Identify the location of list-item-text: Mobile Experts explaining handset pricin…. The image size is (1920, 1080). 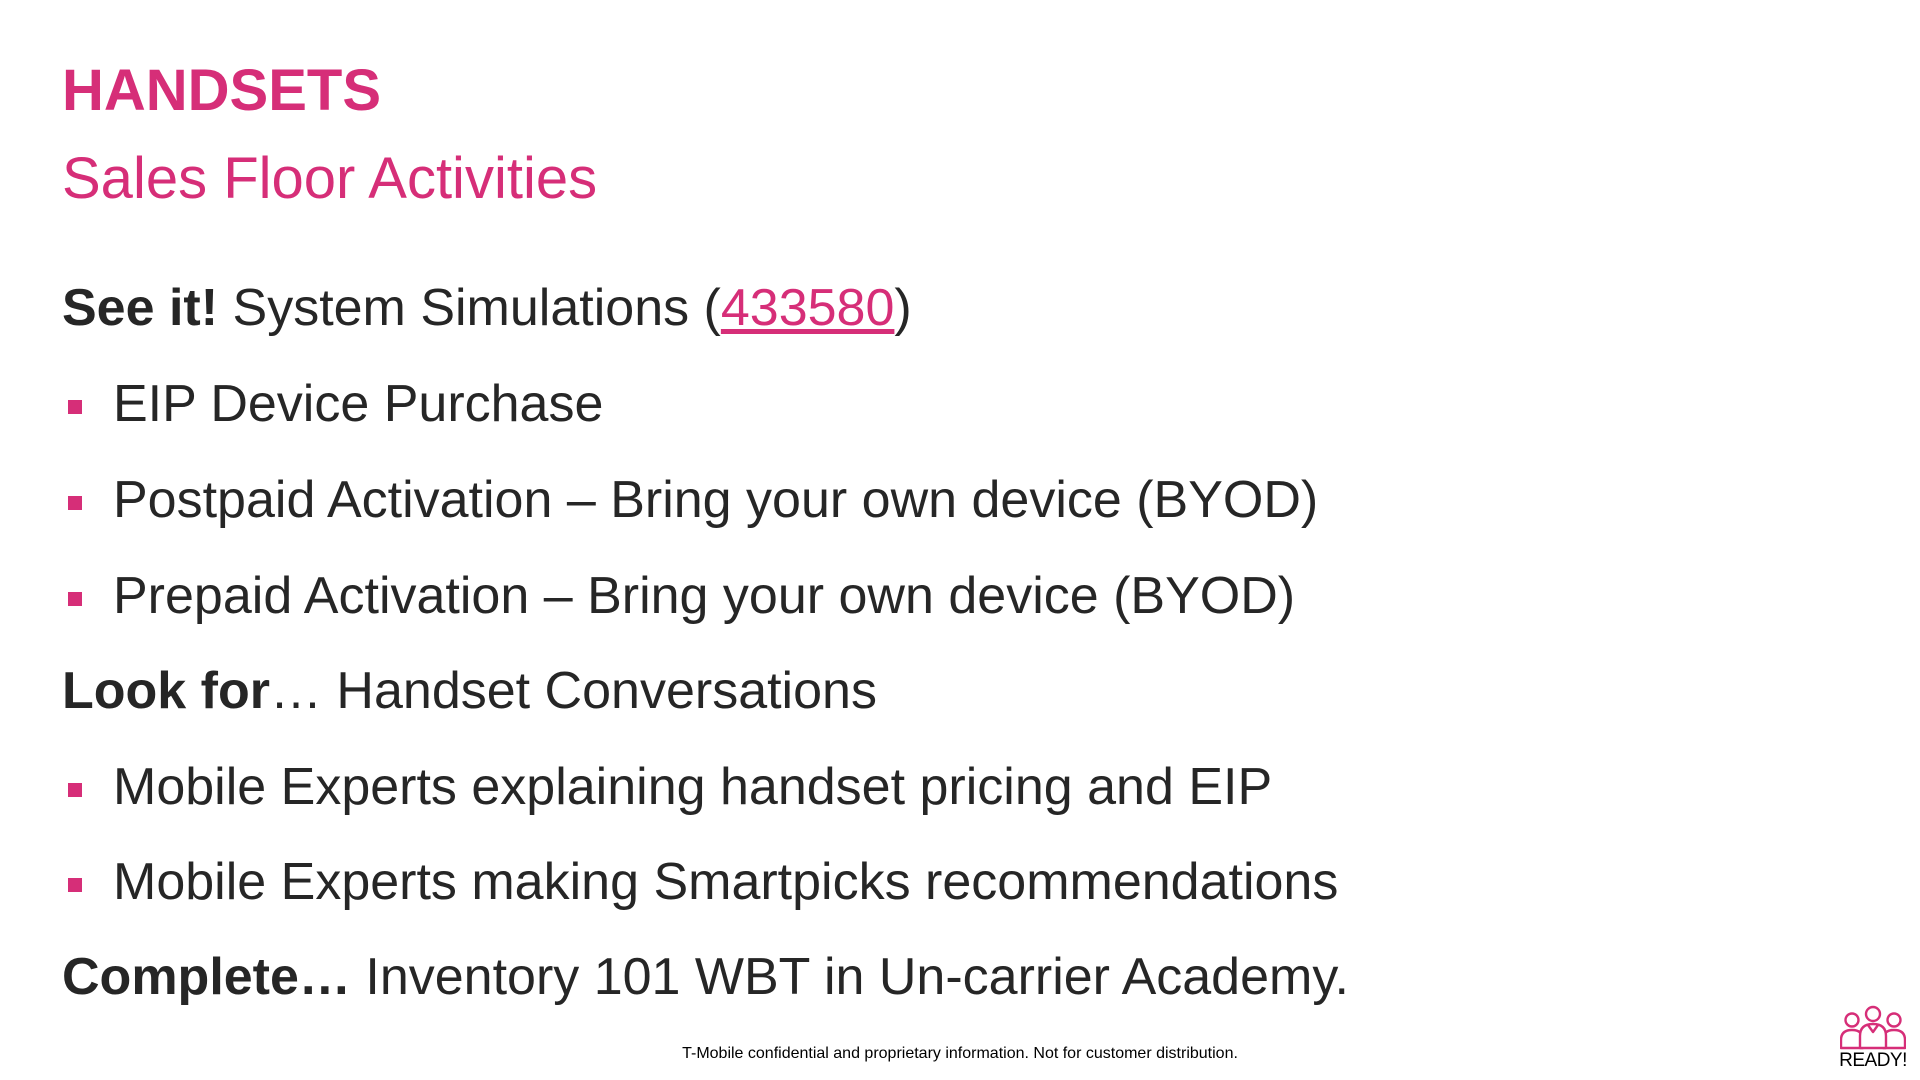
(693, 787).